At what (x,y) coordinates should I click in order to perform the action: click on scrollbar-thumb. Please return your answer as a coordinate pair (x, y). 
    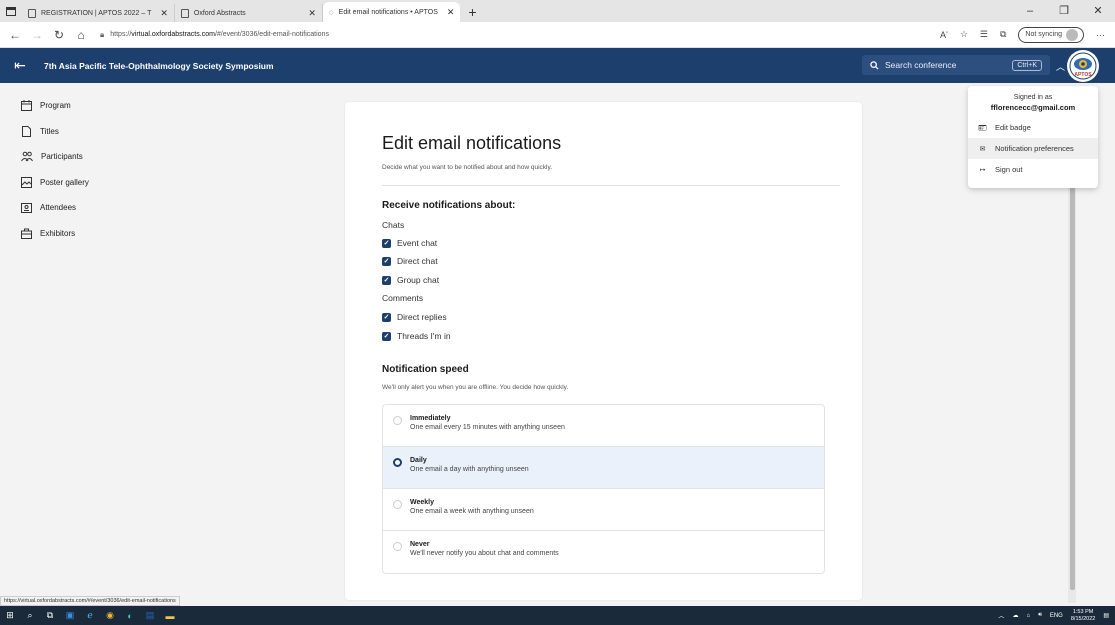
    Looking at the image, I should click on (1072, 387).